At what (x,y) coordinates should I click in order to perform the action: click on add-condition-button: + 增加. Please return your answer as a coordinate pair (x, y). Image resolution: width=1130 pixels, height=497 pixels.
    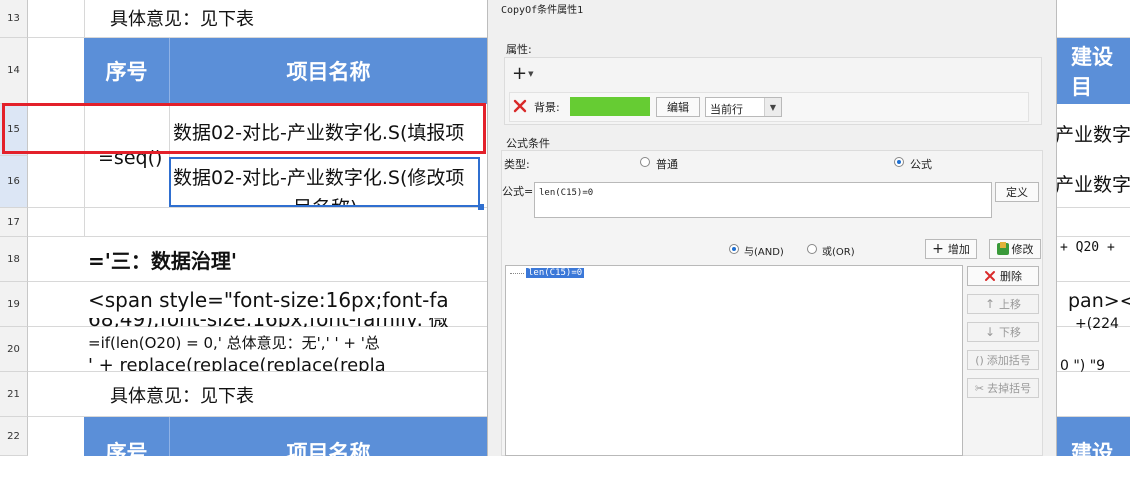
    Looking at the image, I should click on (951, 249).